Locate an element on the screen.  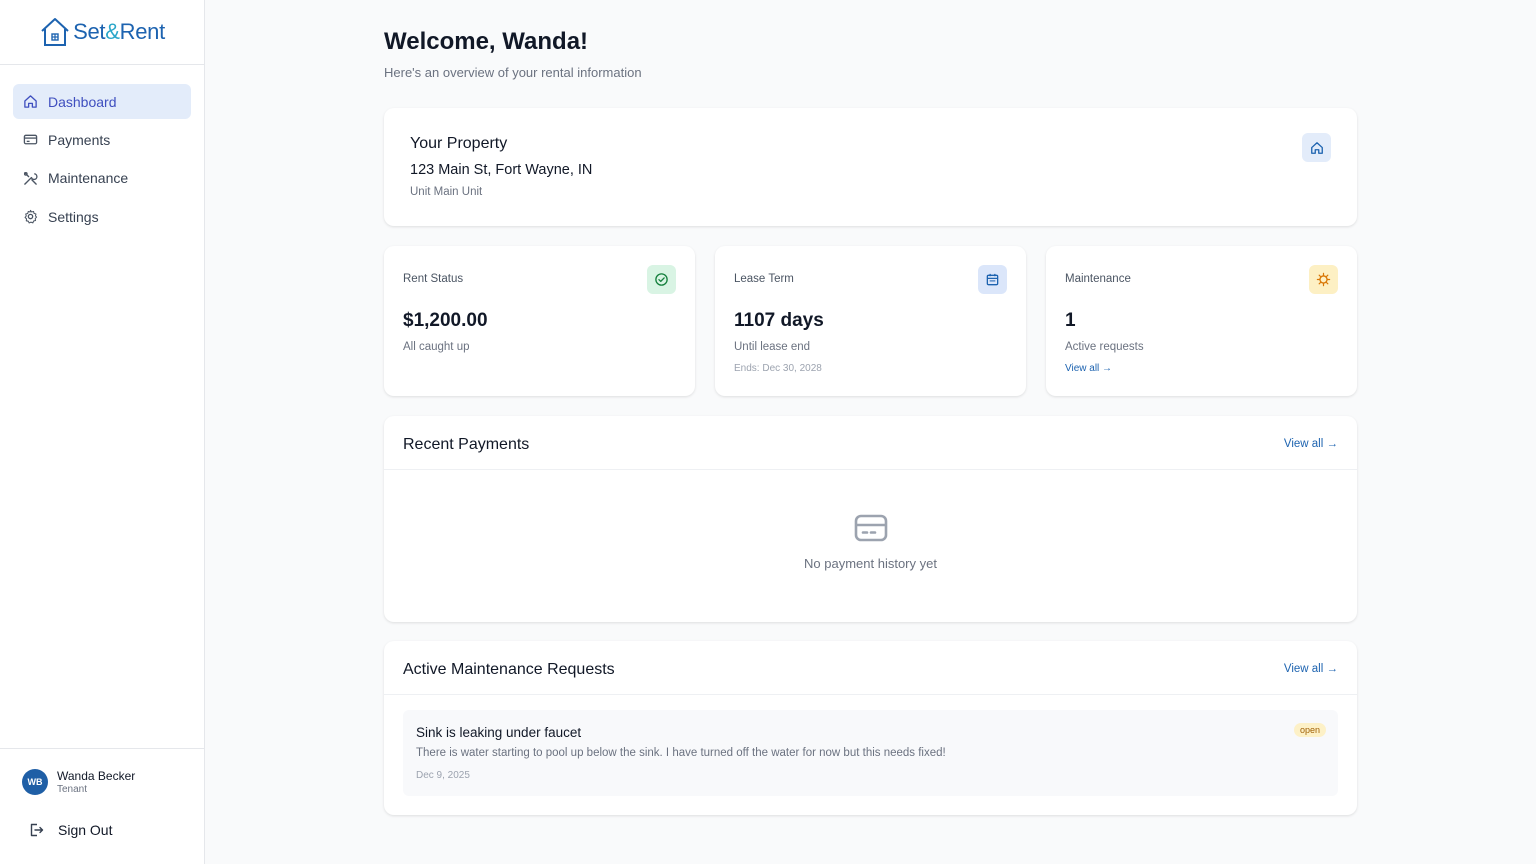
property-unit: Unit Main Unit is located at coordinates (446, 192).